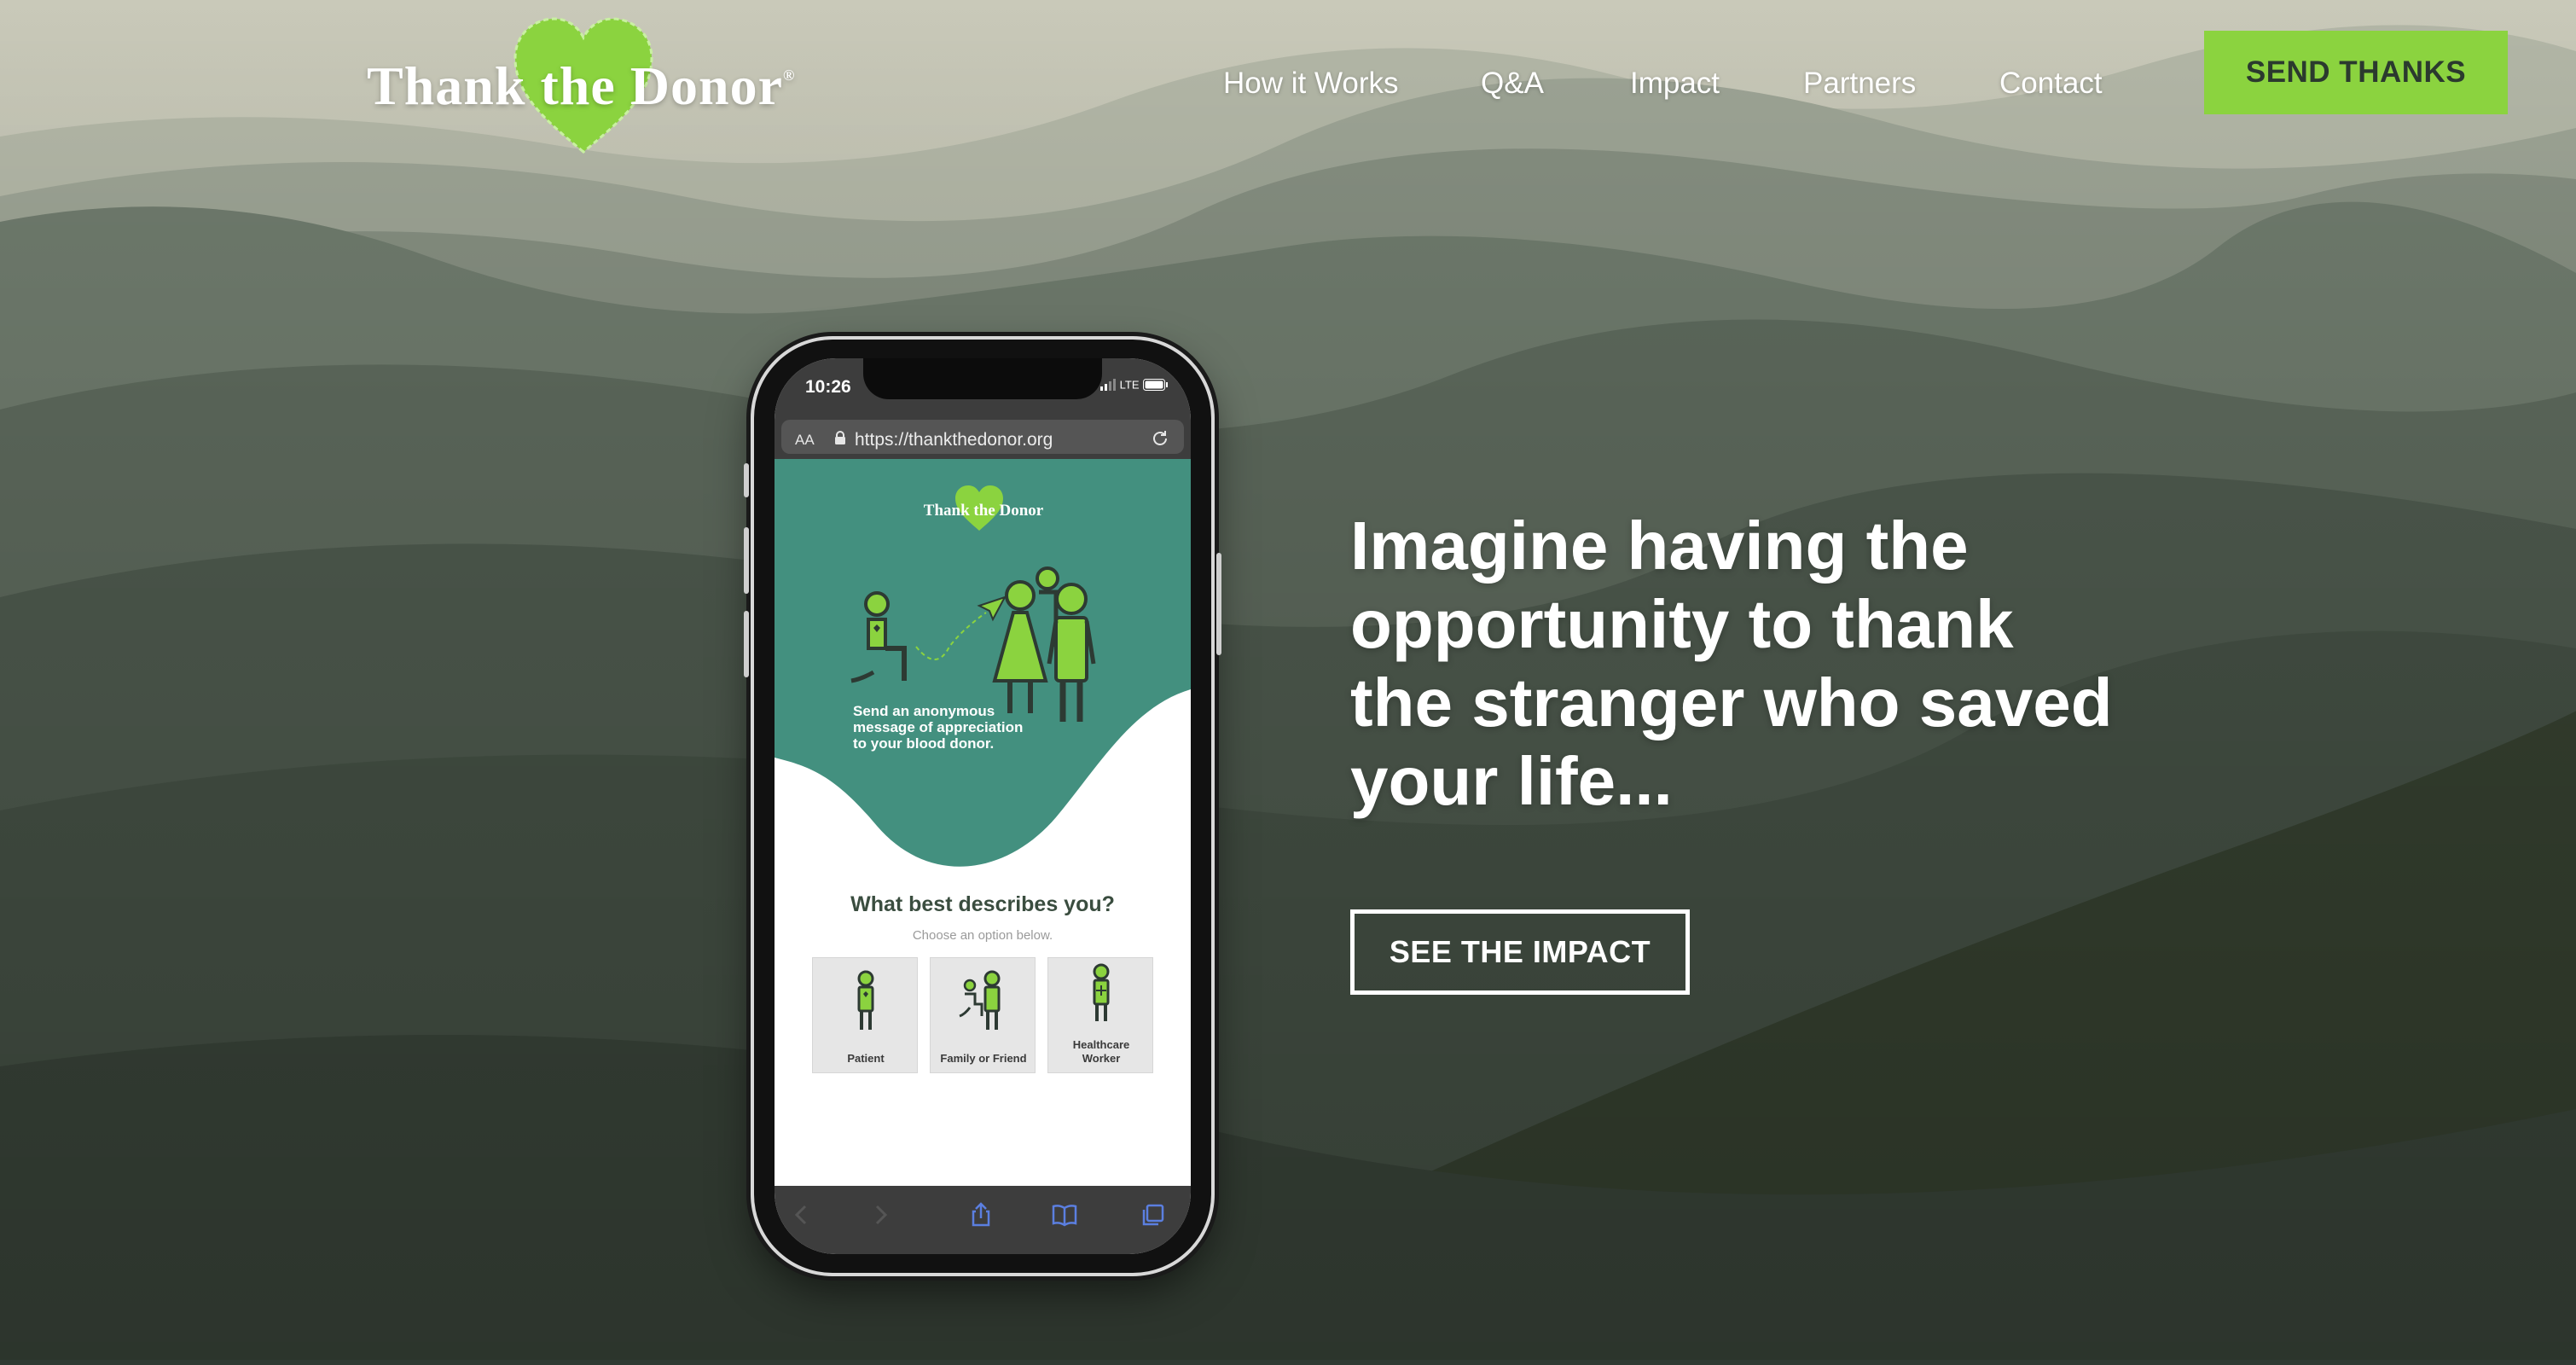  I want to click on phone-notch, so click(982, 378).